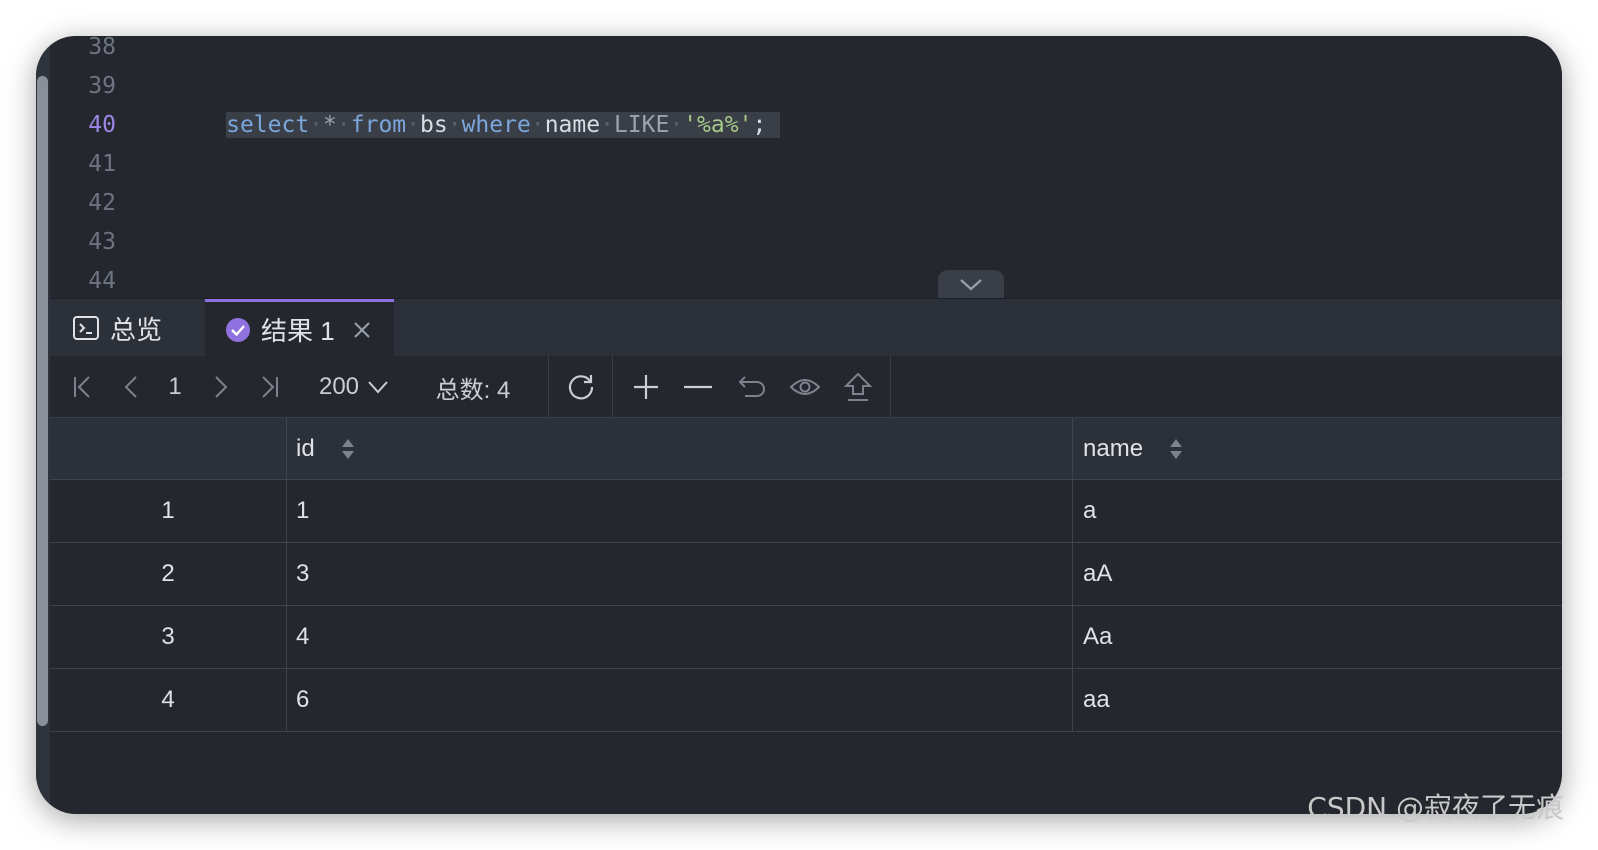  I want to click on commit-upload-icon, so click(858, 387).